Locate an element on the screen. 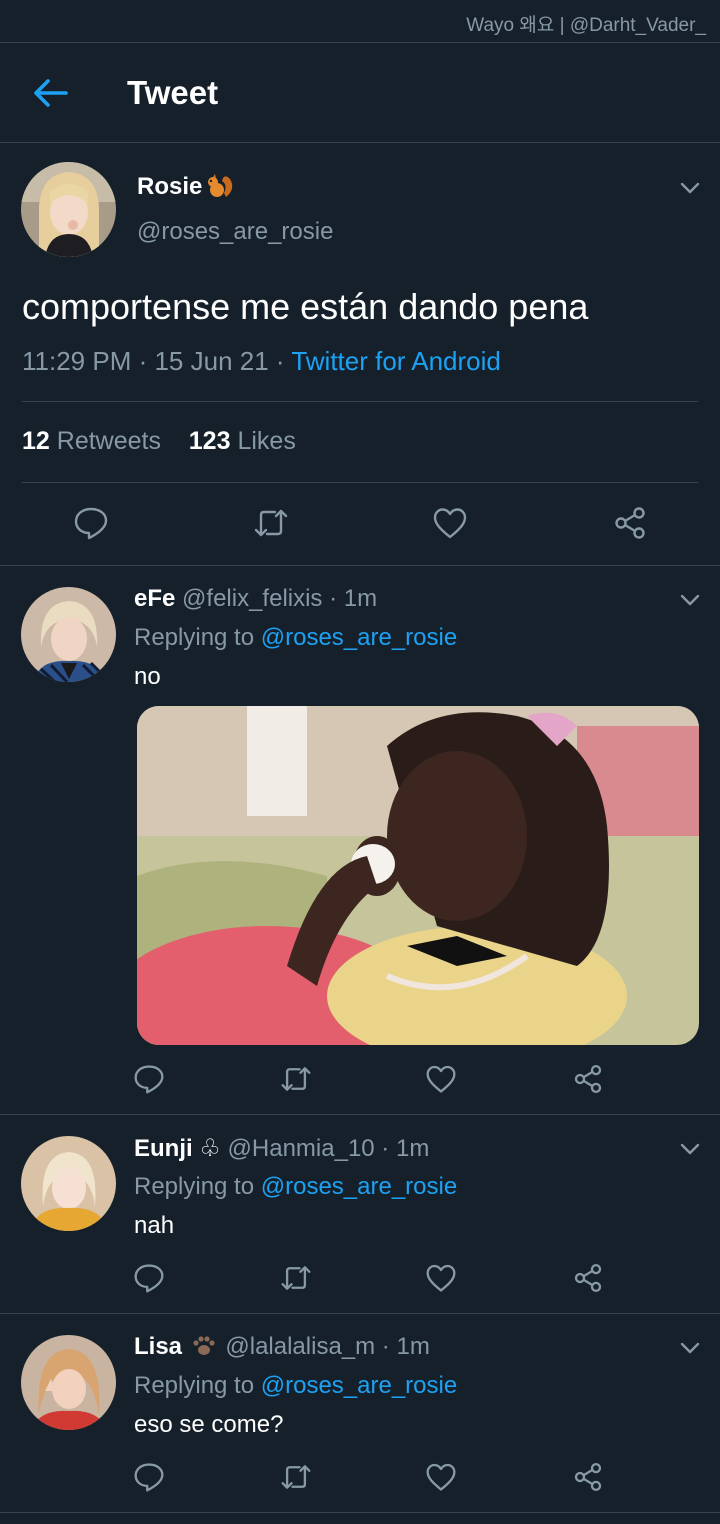  retweets-count: 12 is located at coordinates (36, 441).